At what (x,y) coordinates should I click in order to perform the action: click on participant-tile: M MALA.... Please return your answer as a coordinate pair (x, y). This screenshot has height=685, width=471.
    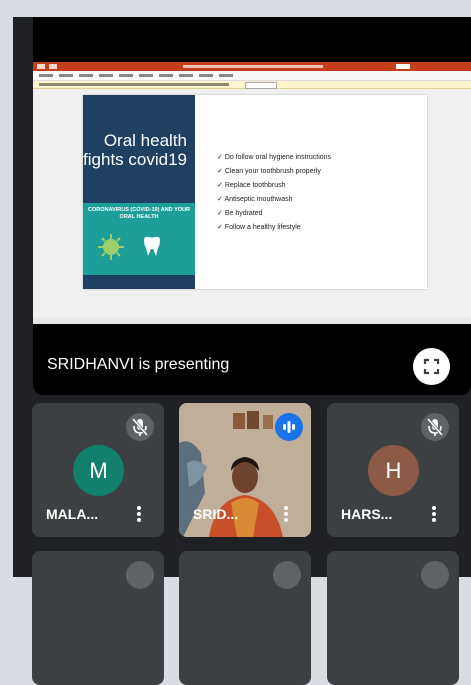
    Looking at the image, I should click on (98, 470).